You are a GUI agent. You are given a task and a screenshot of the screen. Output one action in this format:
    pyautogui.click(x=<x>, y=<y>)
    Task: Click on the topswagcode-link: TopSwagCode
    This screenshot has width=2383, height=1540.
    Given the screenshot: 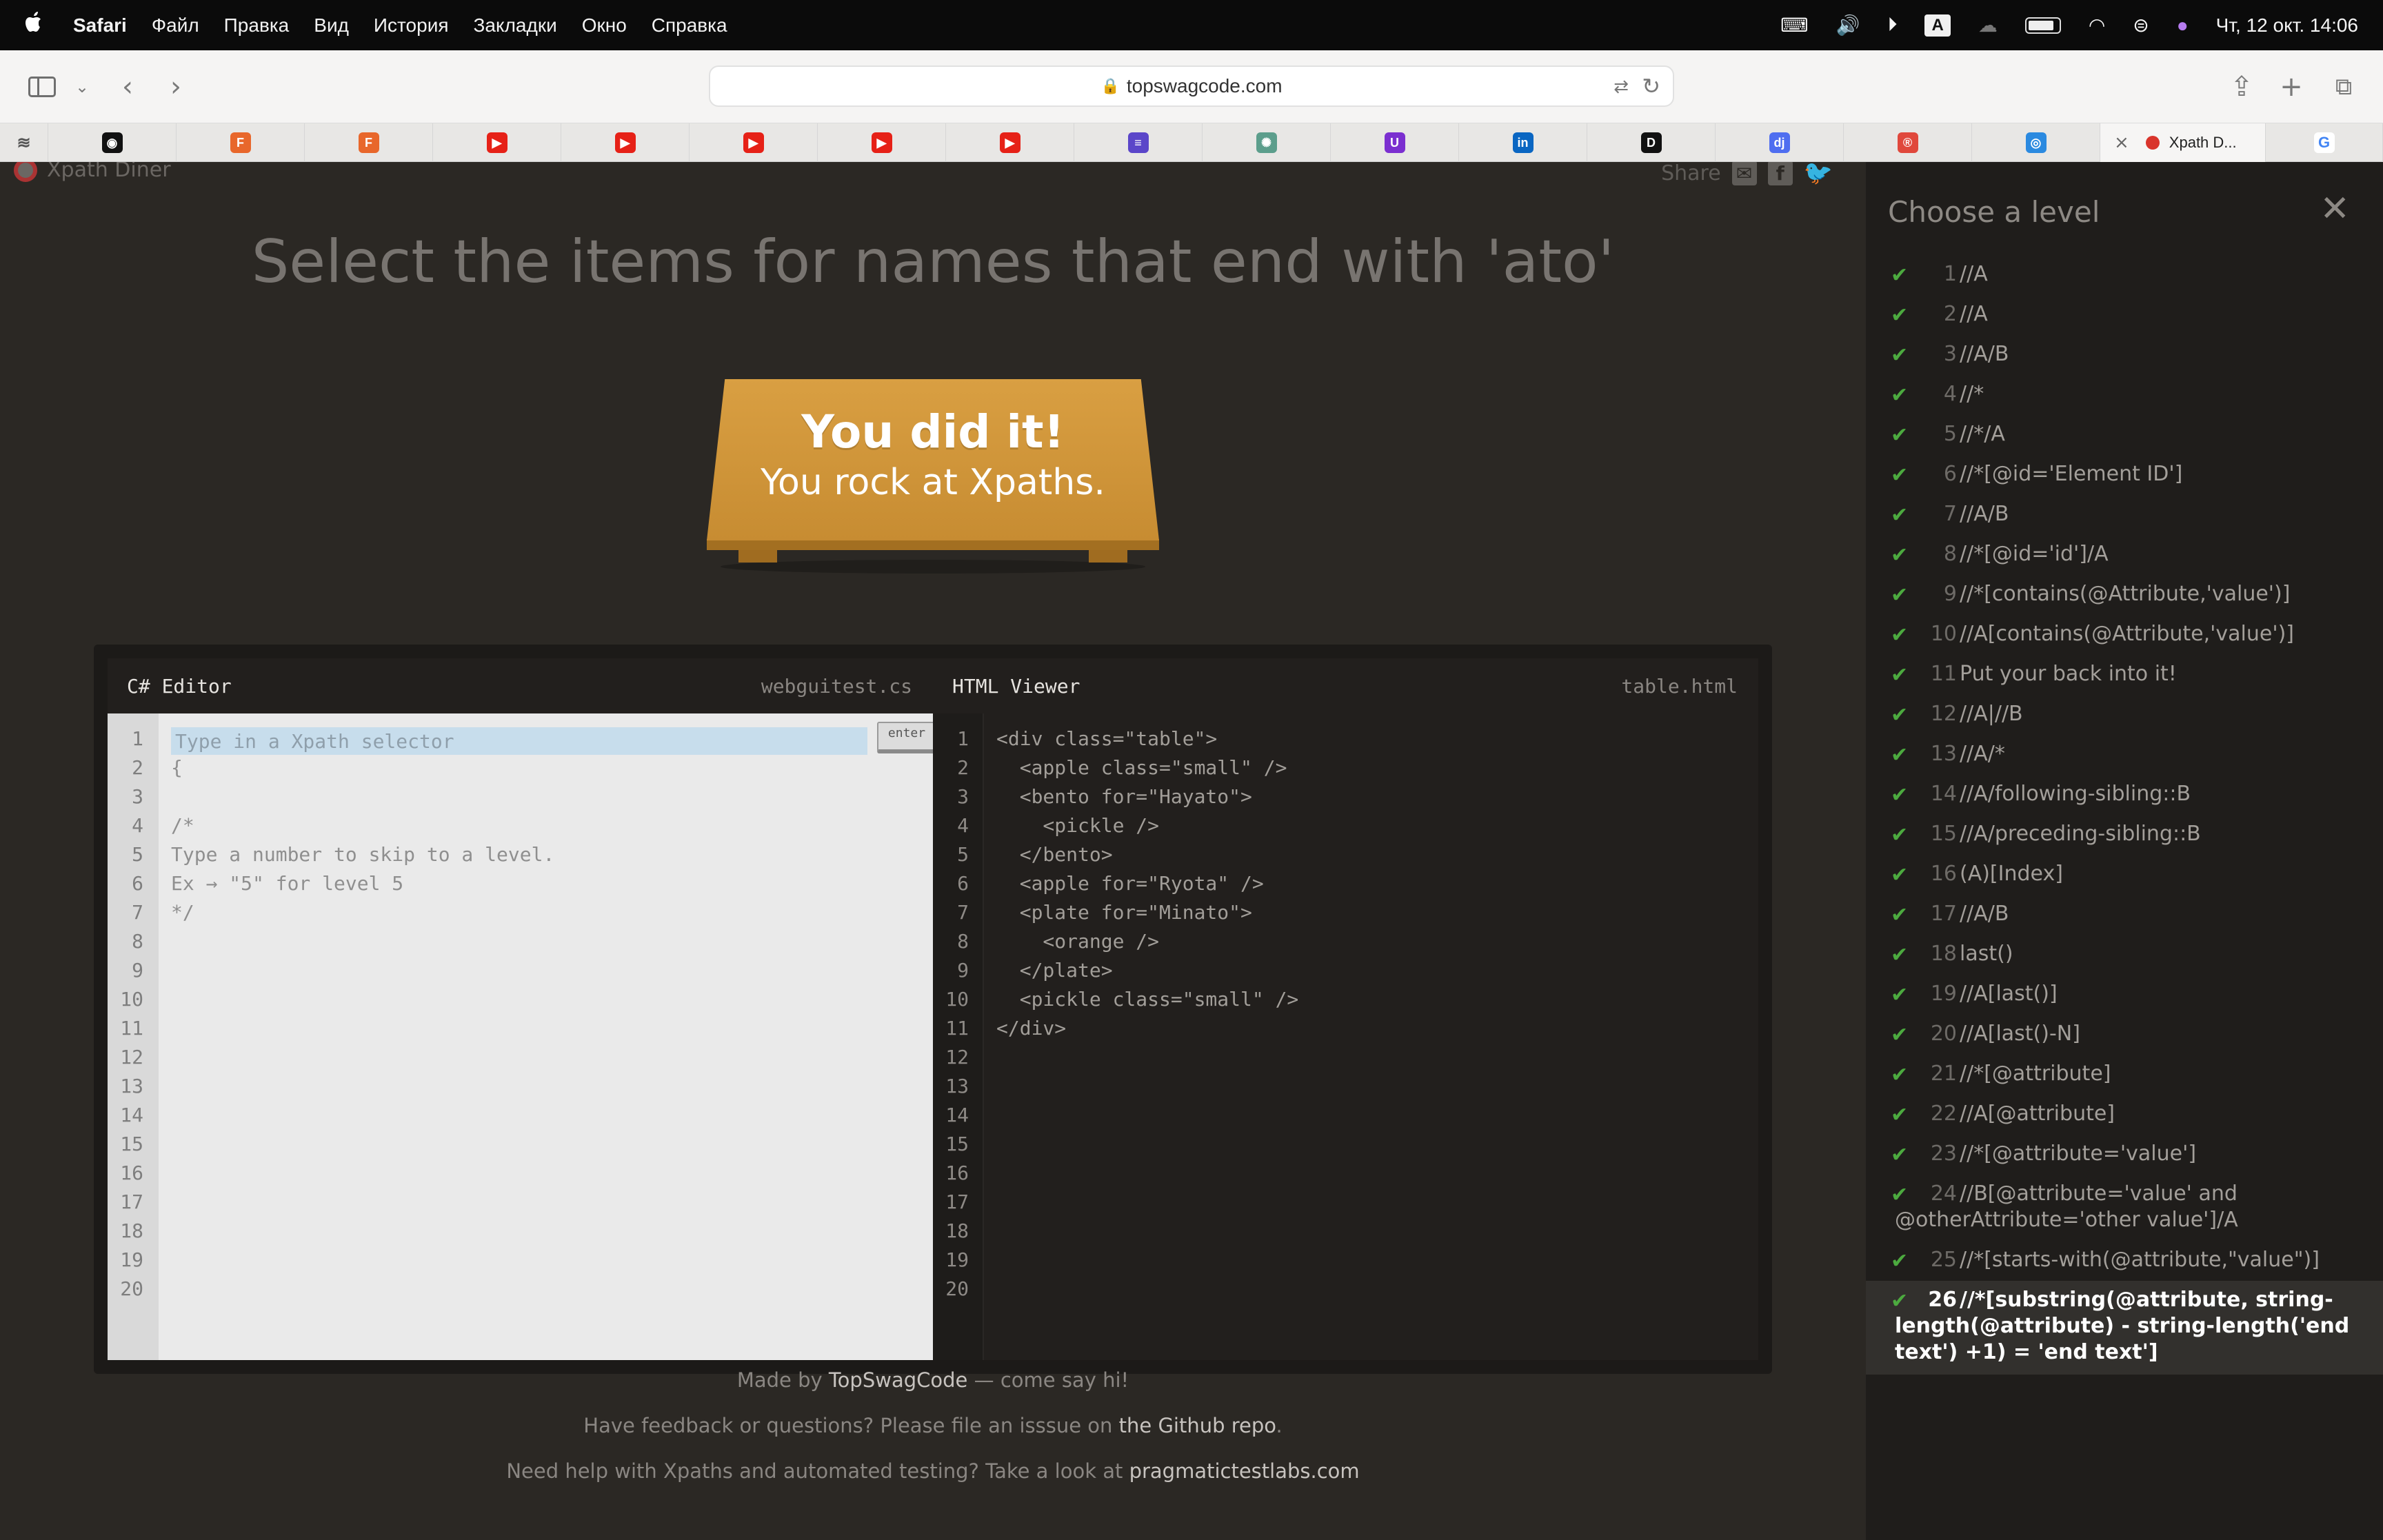 What is the action you would take?
    pyautogui.click(x=898, y=1380)
    